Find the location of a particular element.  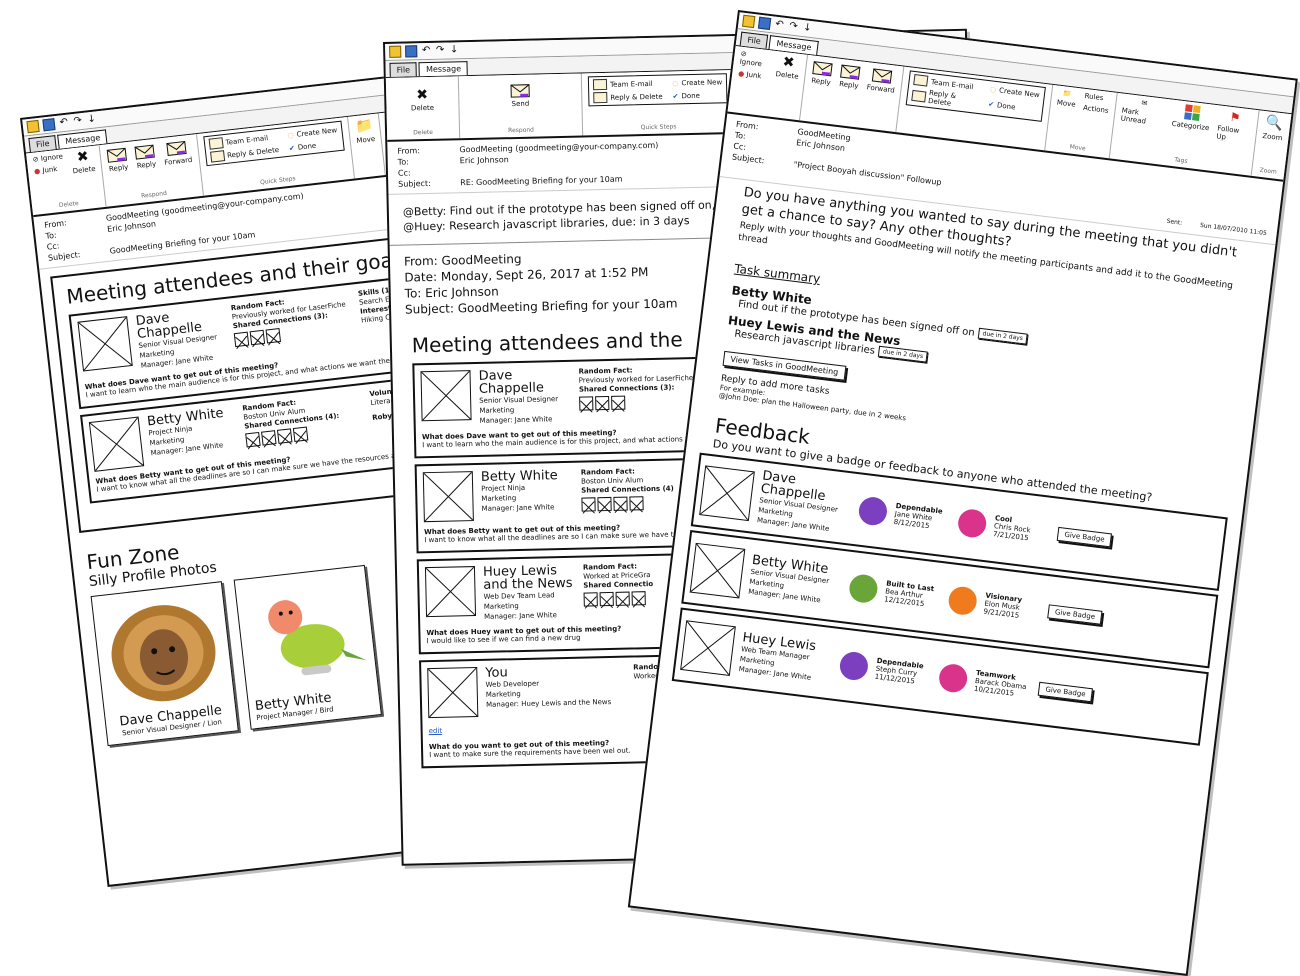

move-group: 📁 Move is located at coordinates (367, 146).